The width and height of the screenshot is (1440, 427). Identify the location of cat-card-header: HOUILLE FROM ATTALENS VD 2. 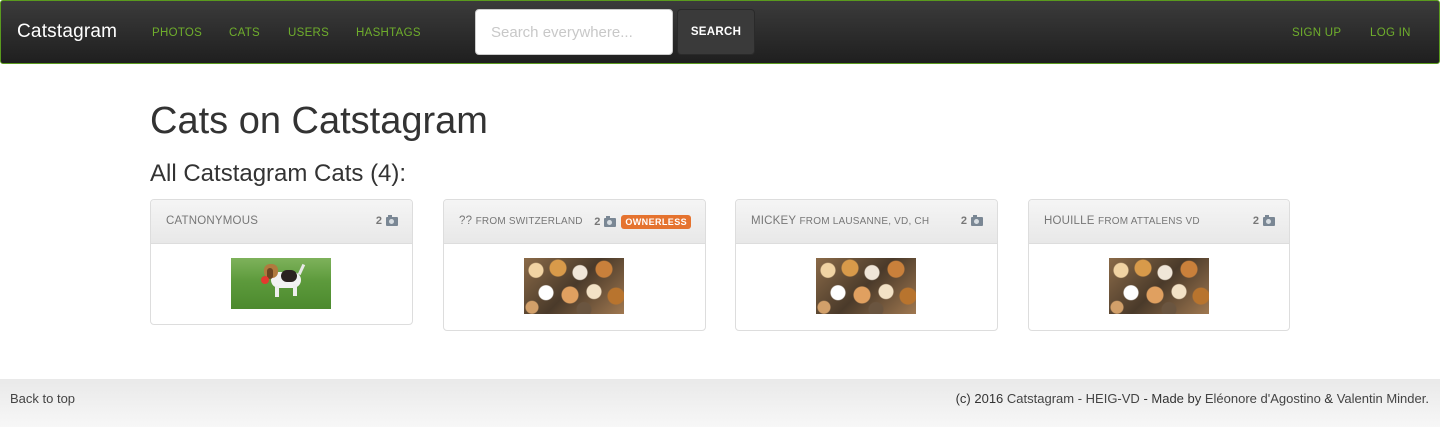
(1159, 222).